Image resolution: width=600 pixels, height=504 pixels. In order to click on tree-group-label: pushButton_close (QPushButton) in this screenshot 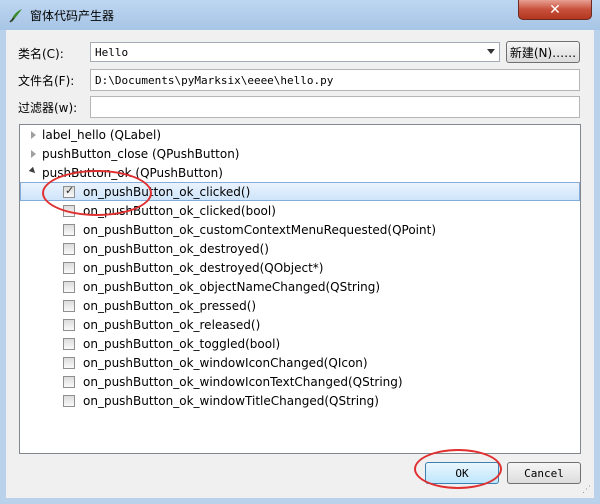, I will do `click(141, 154)`.